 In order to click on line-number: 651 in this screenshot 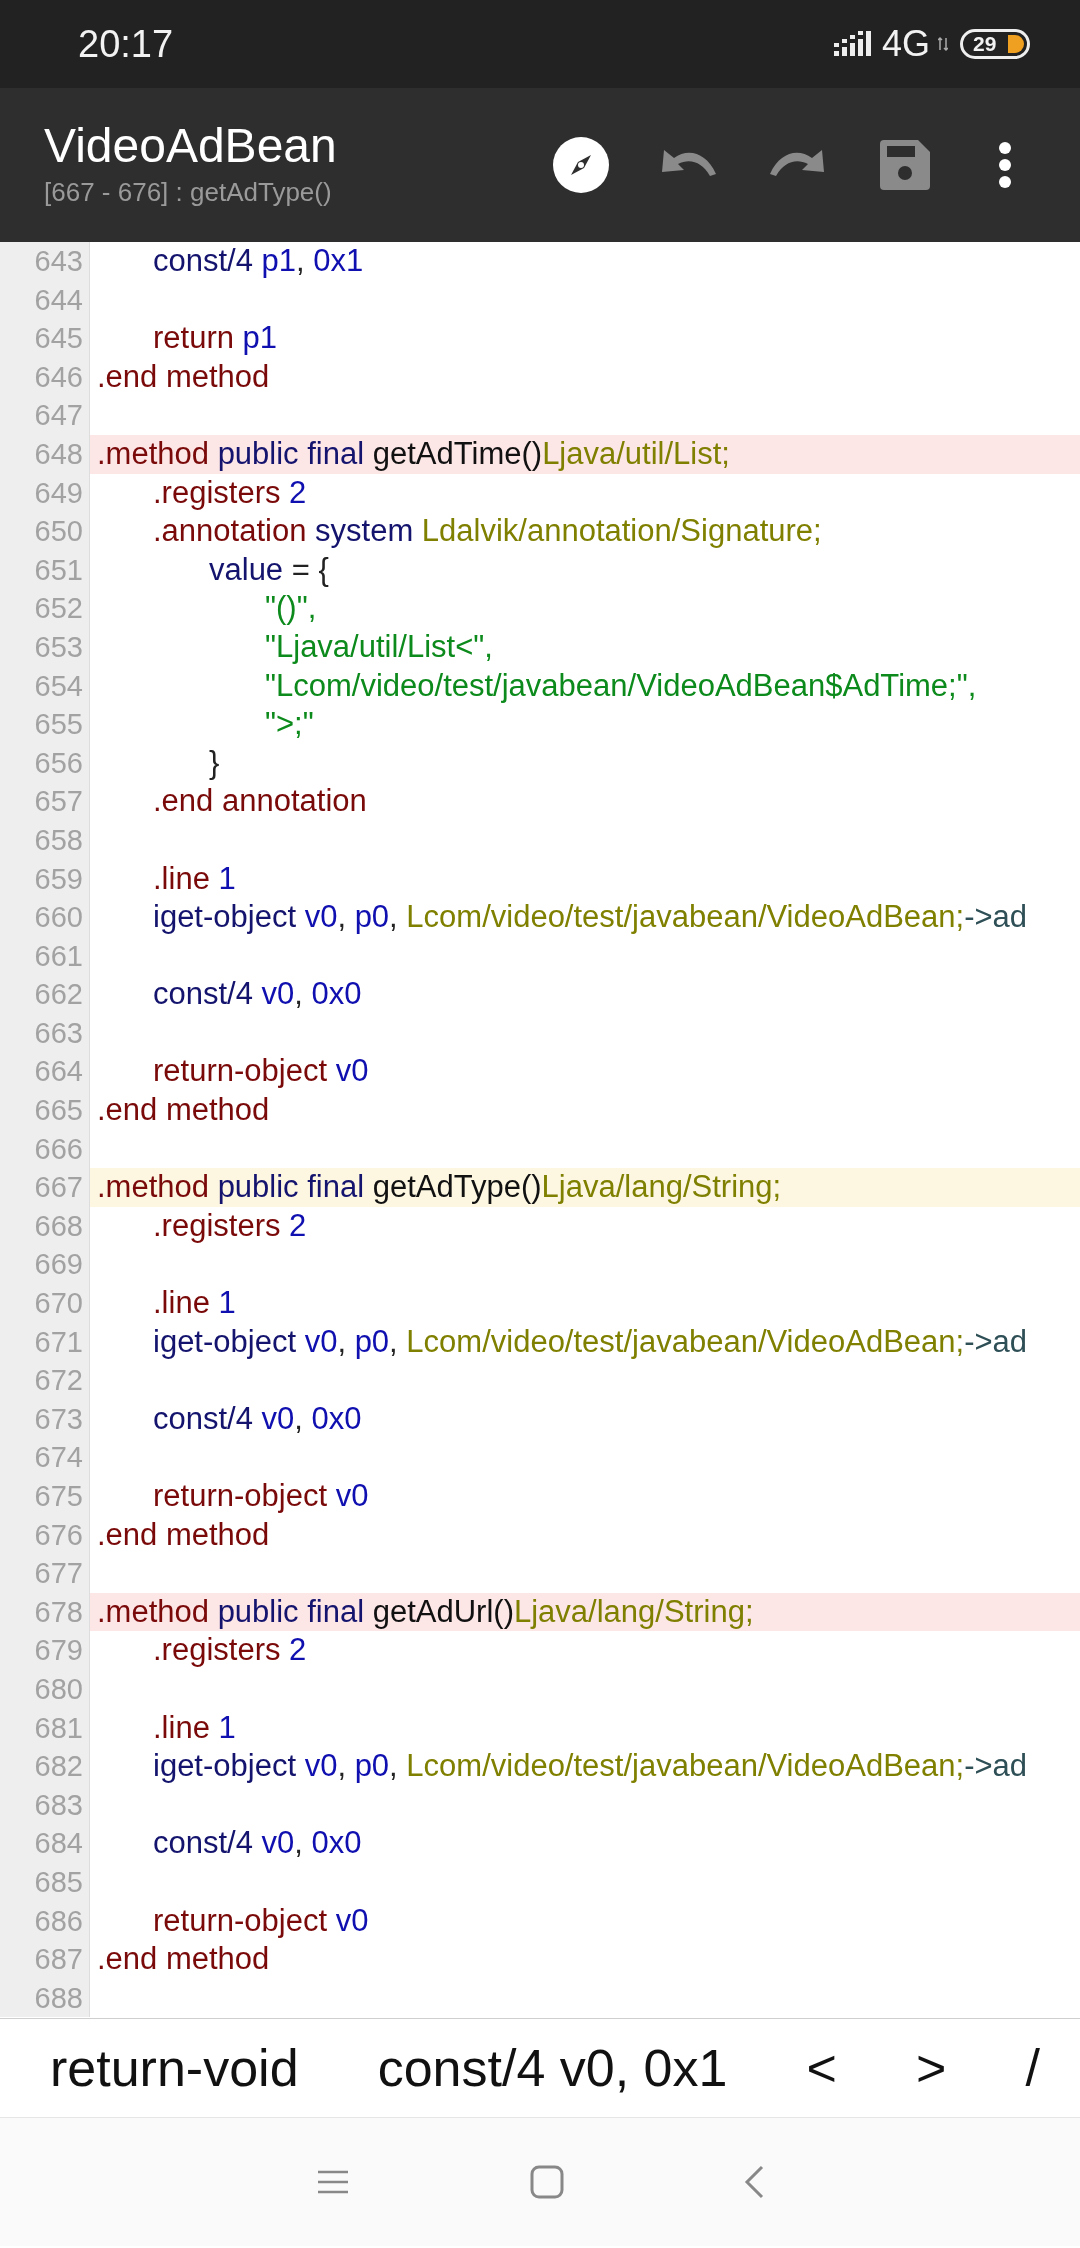, I will do `click(45, 570)`.